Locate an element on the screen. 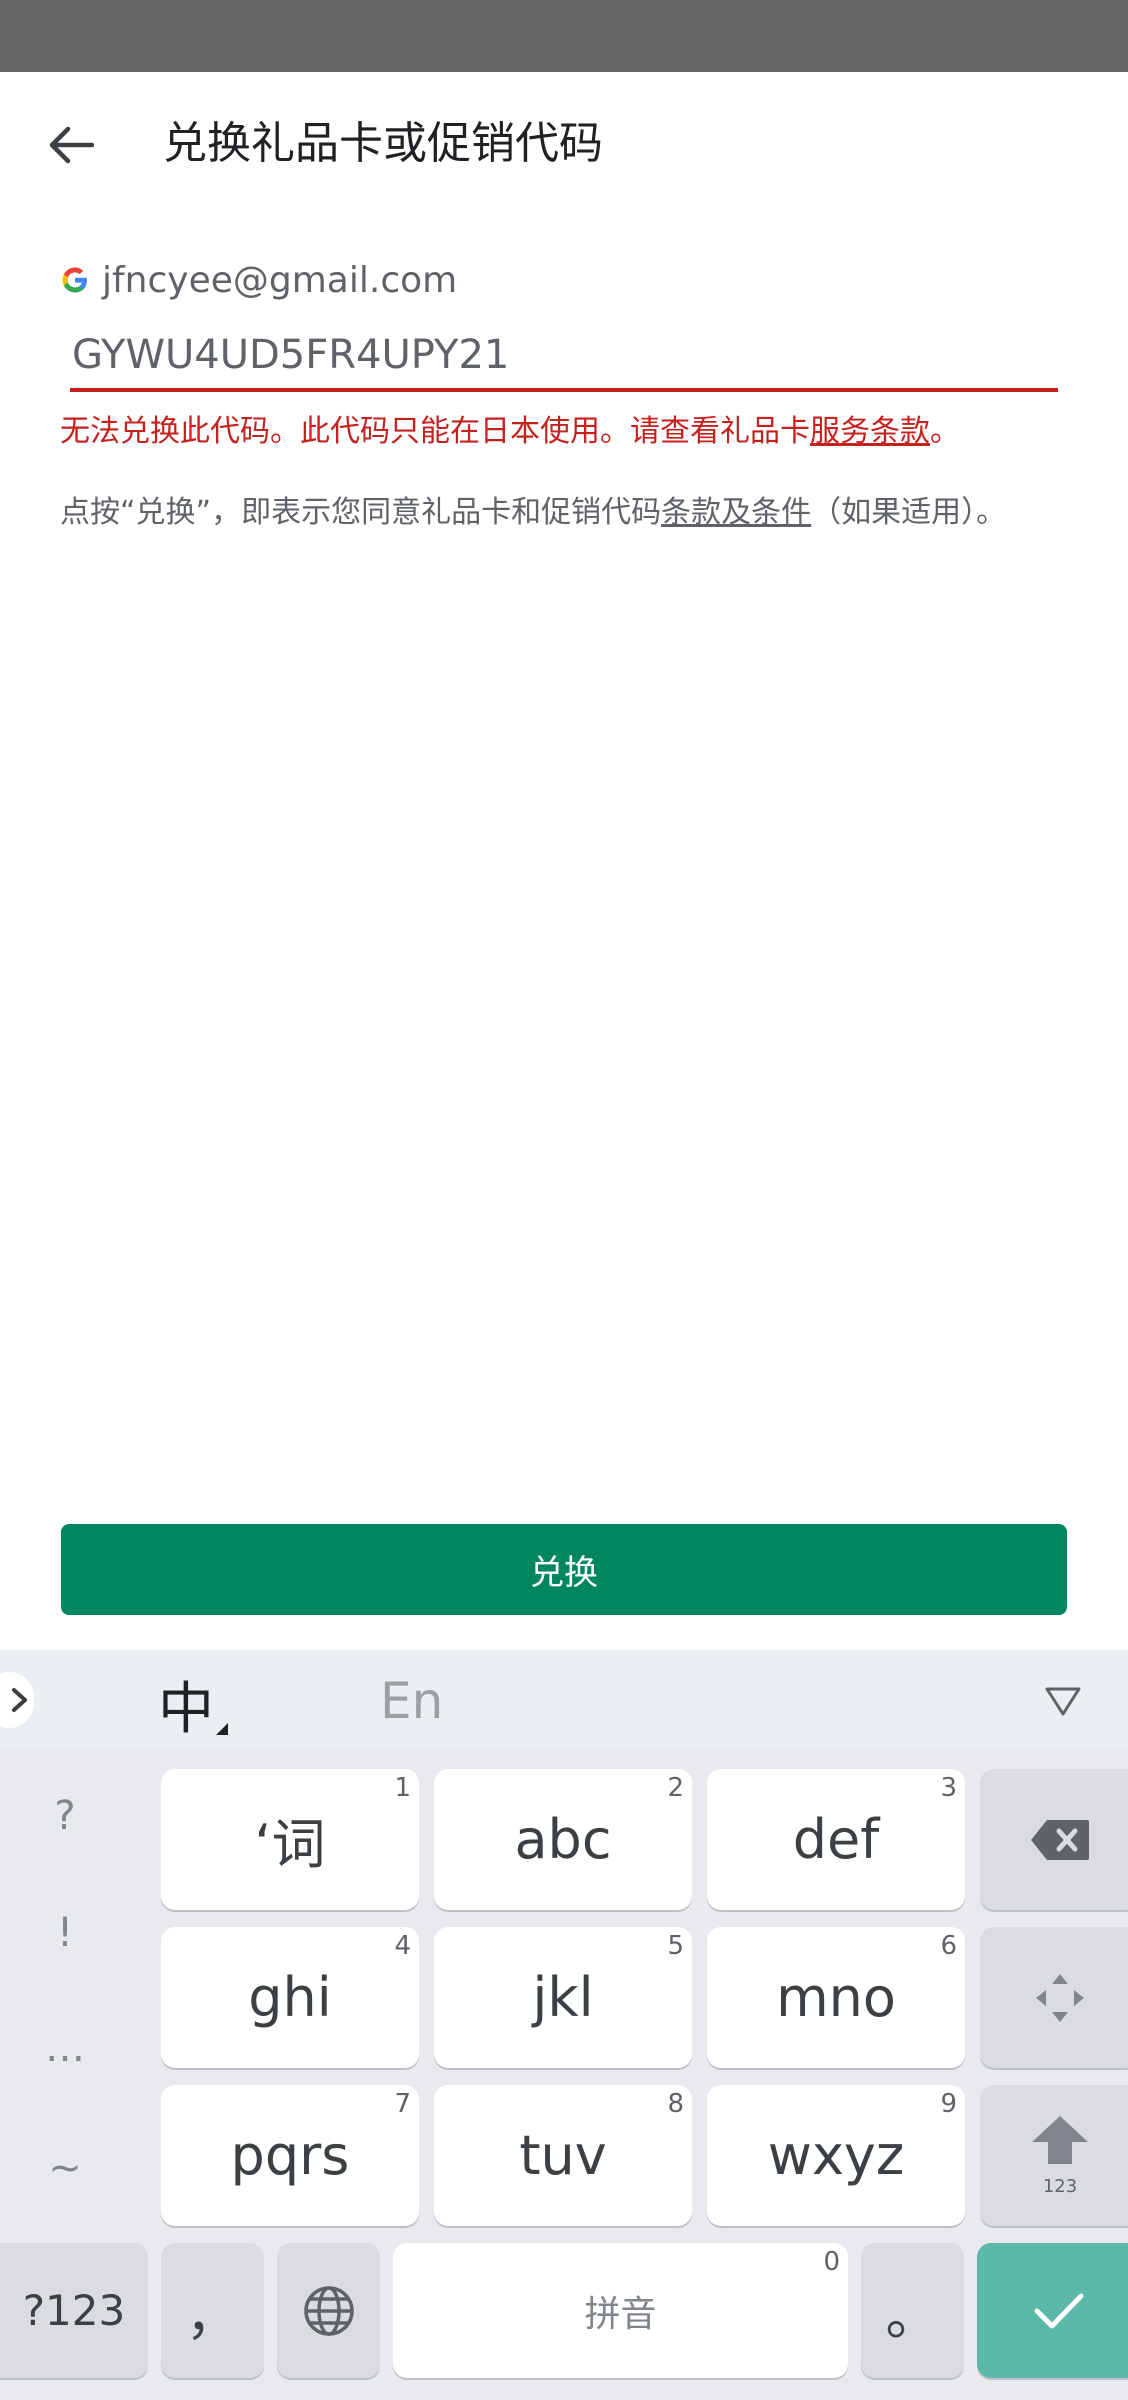  key-number: 2 is located at coordinates (675, 1788).